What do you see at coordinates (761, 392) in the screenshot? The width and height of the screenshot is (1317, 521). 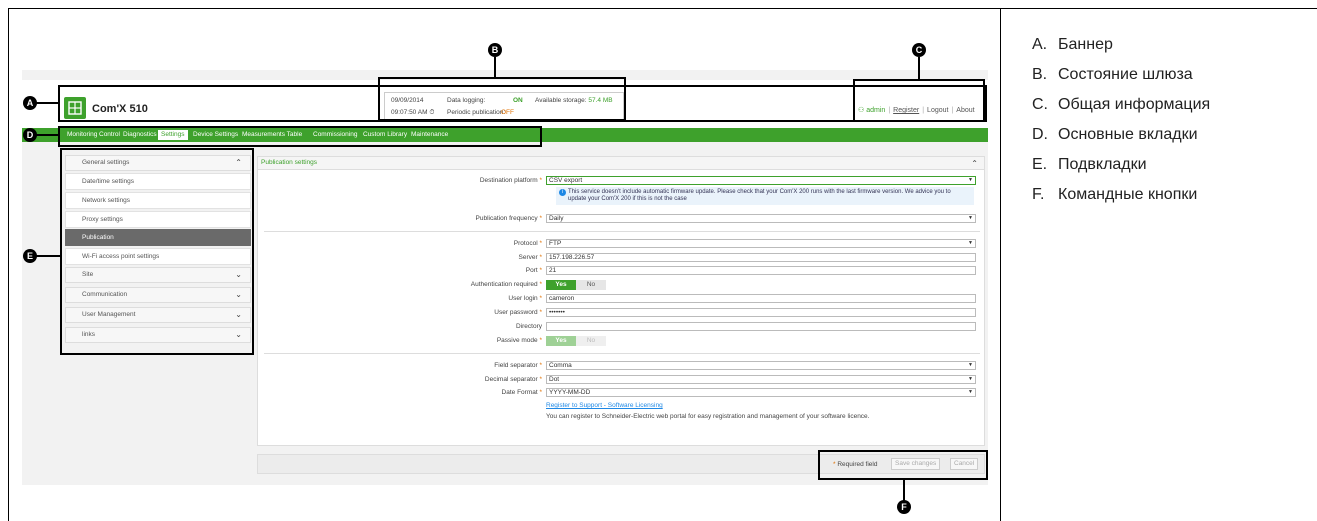 I see `date-format-select: YYYY-MM-DD` at bounding box center [761, 392].